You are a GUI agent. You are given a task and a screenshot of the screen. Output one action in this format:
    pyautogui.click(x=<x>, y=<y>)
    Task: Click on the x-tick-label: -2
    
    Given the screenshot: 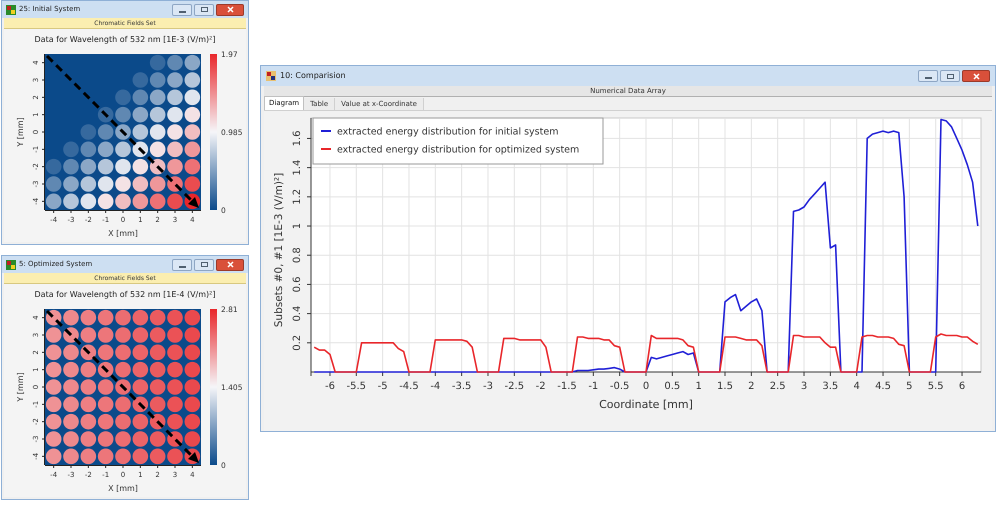 What is the action you would take?
    pyautogui.click(x=541, y=386)
    